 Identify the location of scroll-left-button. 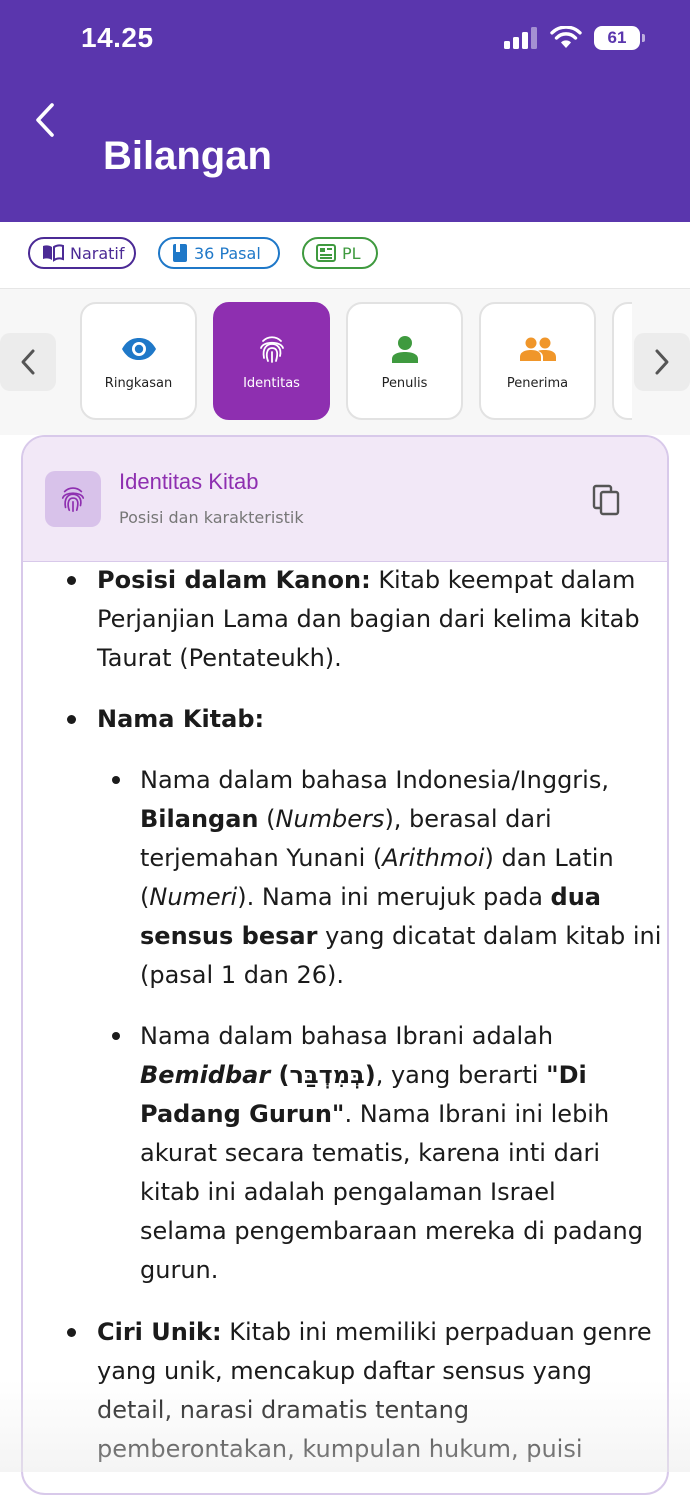
(28, 362).